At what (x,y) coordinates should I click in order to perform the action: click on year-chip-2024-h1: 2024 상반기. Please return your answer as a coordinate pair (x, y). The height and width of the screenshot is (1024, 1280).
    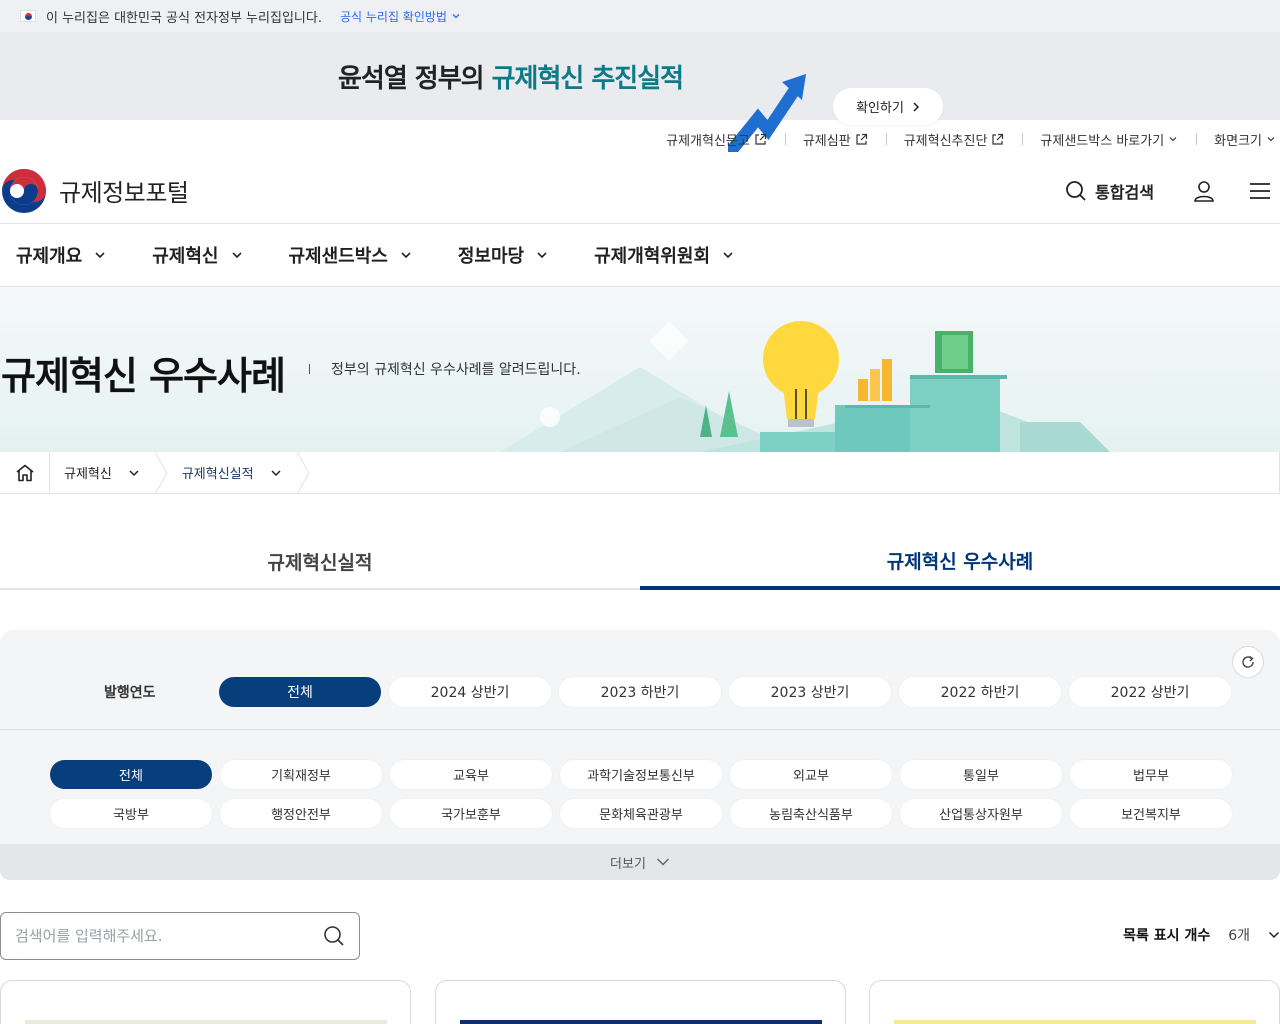
    Looking at the image, I should click on (470, 691).